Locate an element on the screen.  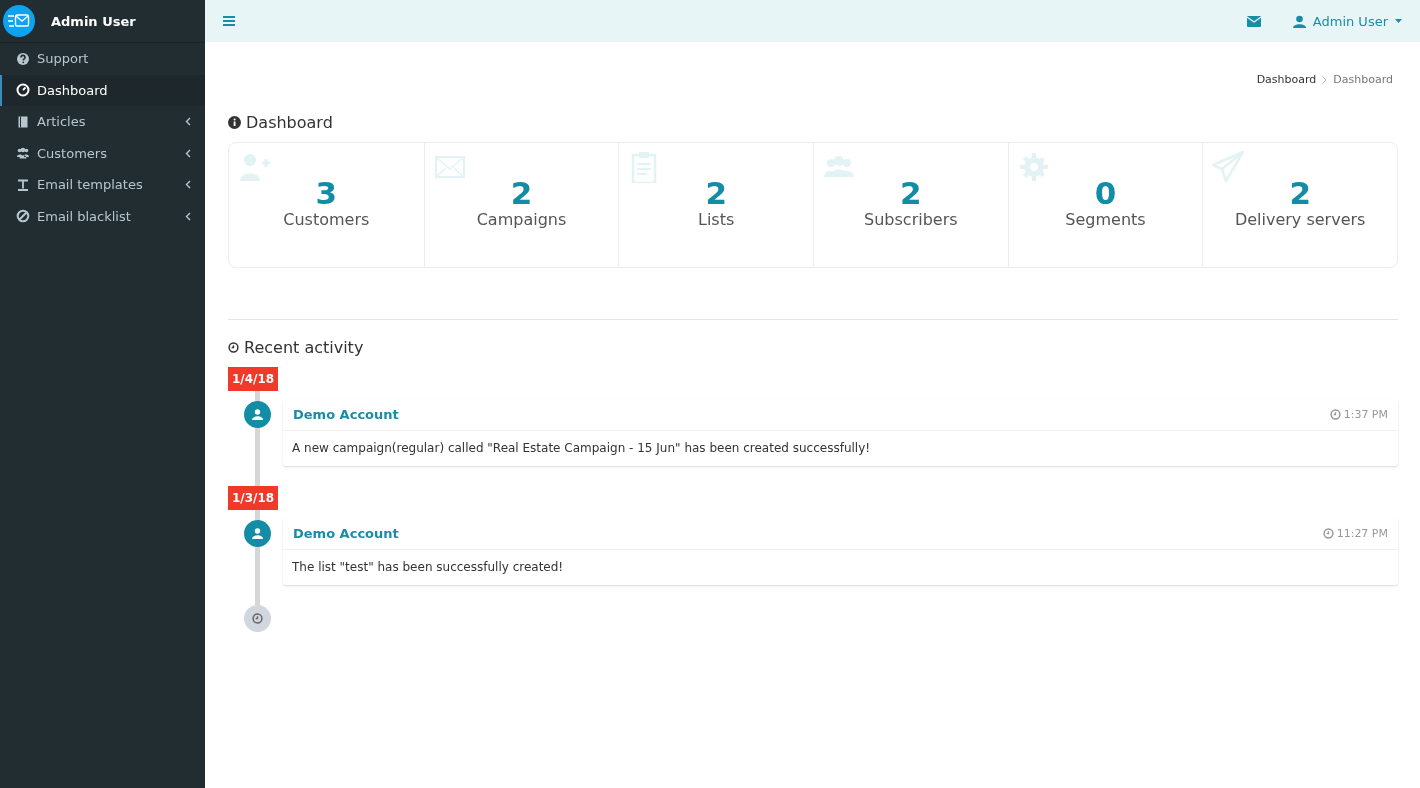
user-plus-icon is located at coordinates (254, 167).